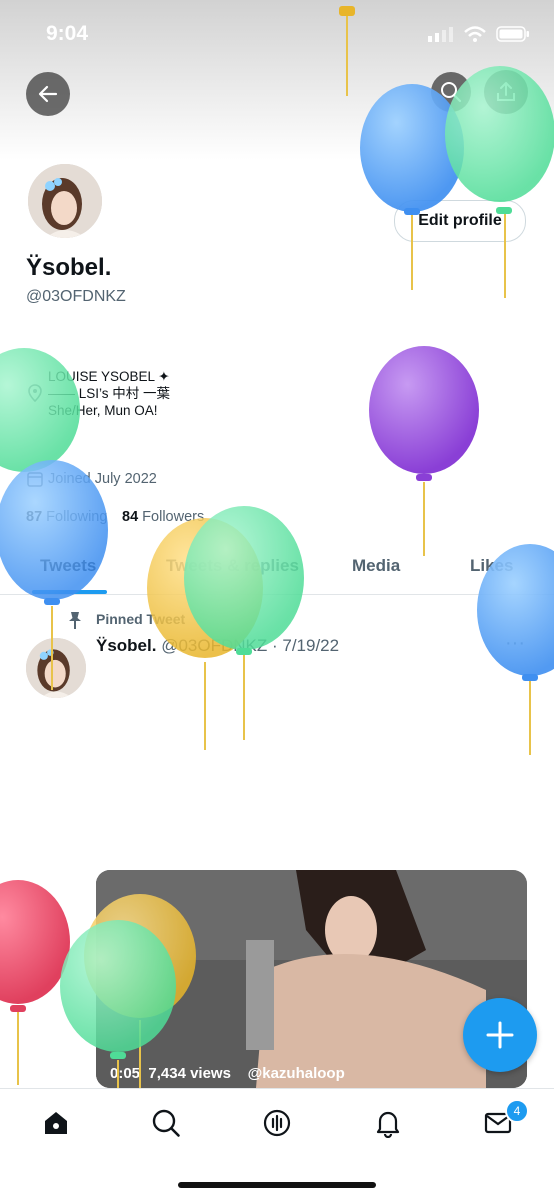 This screenshot has height=1201, width=554. Describe the element at coordinates (126, 645) in the screenshot. I see `tweet-author: Ÿsobel.` at that location.